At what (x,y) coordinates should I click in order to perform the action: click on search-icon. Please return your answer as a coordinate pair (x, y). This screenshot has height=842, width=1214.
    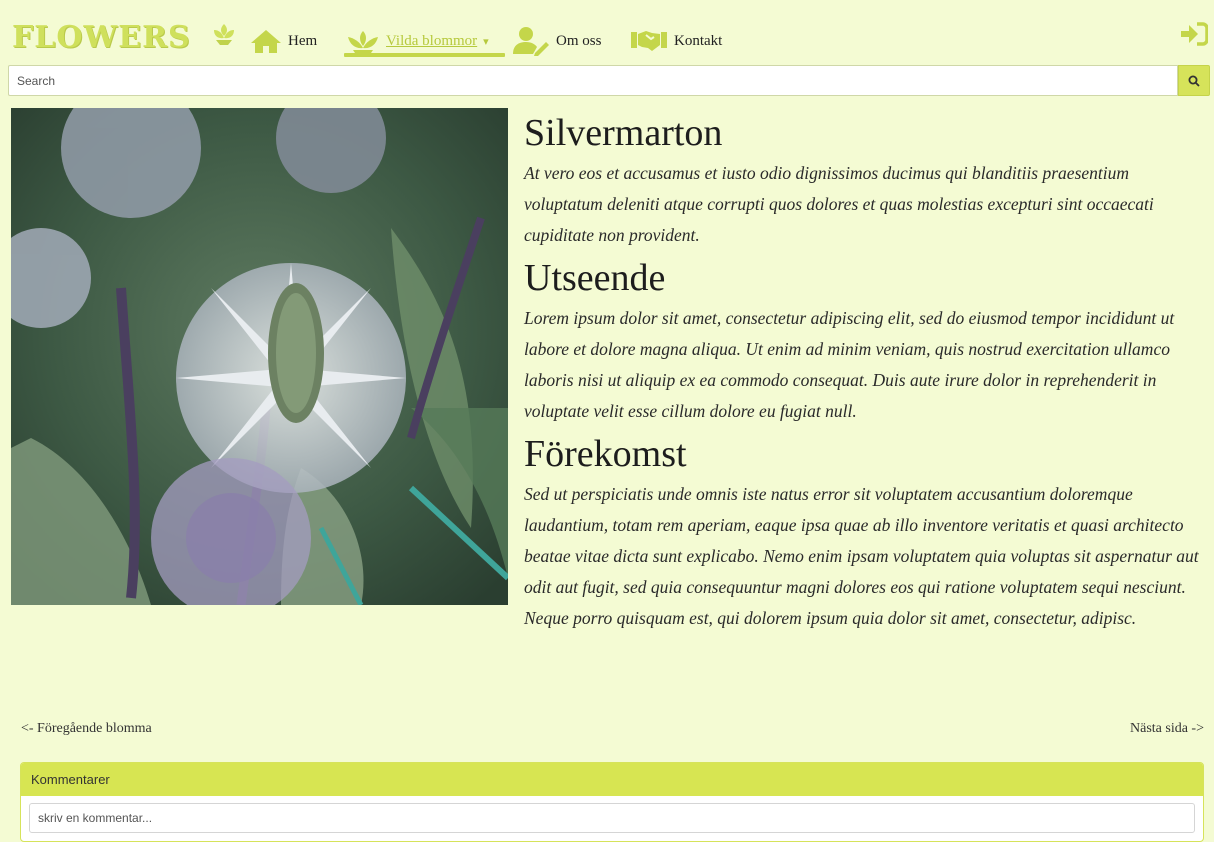
    Looking at the image, I should click on (1194, 81).